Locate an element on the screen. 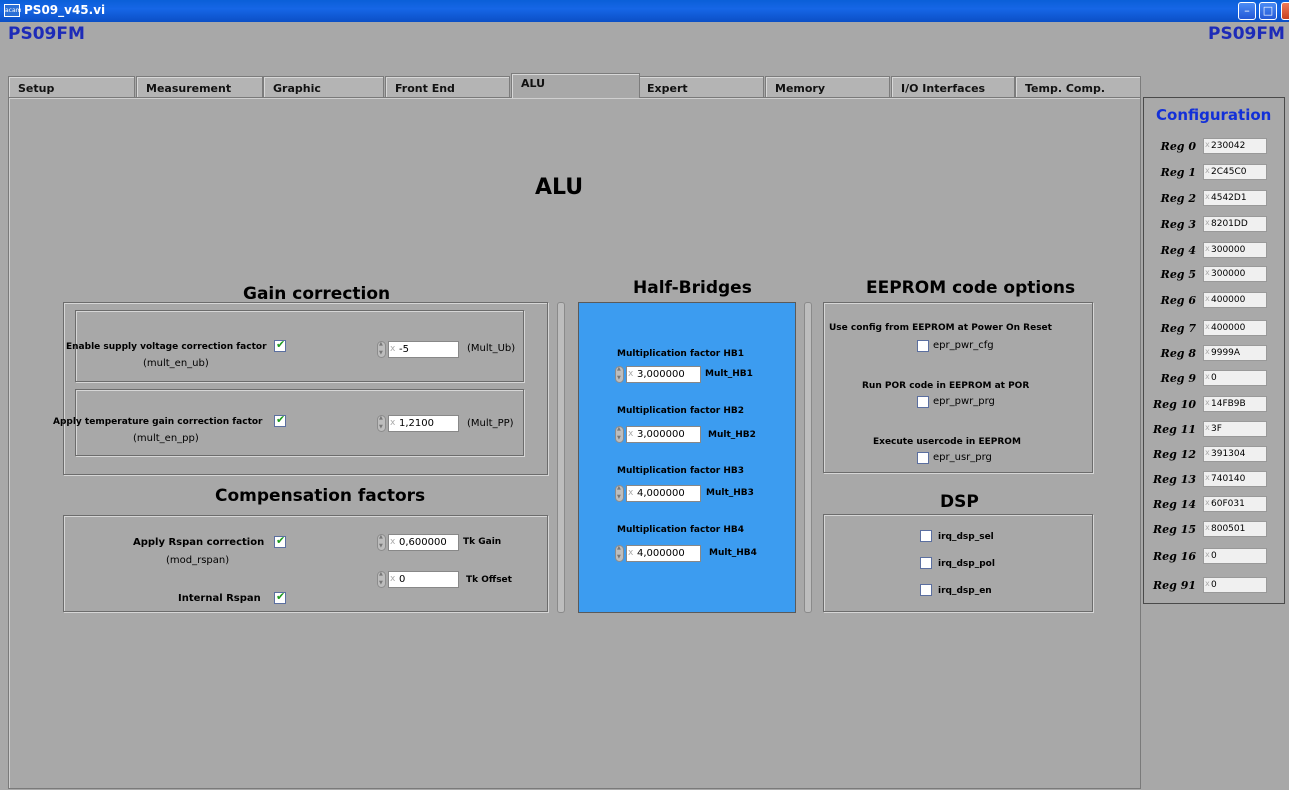 This screenshot has height=790, width=1289. compensation-frame is located at coordinates (305, 563).